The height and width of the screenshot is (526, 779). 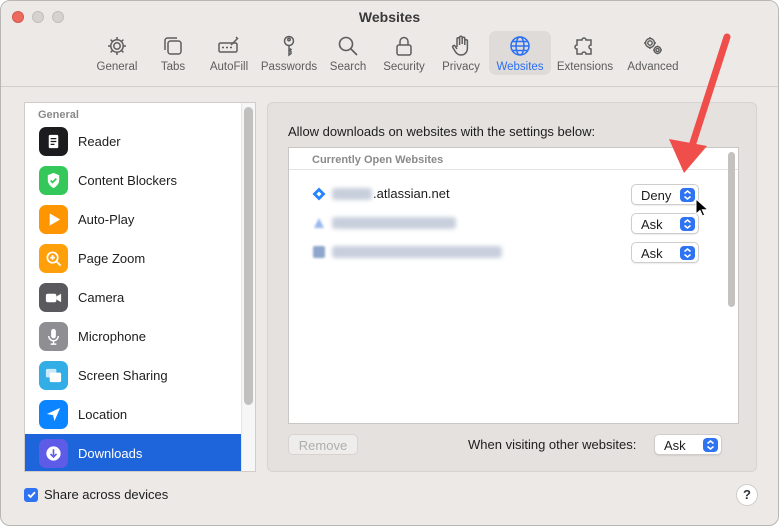 I want to click on mouse-cursor-icon, so click(x=702, y=207).